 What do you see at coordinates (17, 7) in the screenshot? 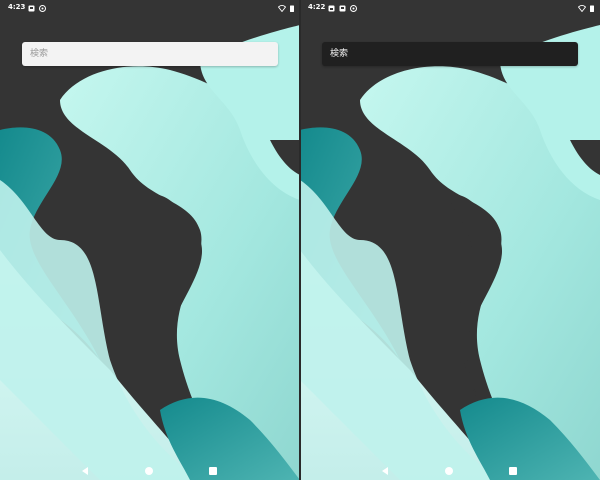
I see `status-time: 4:23` at bounding box center [17, 7].